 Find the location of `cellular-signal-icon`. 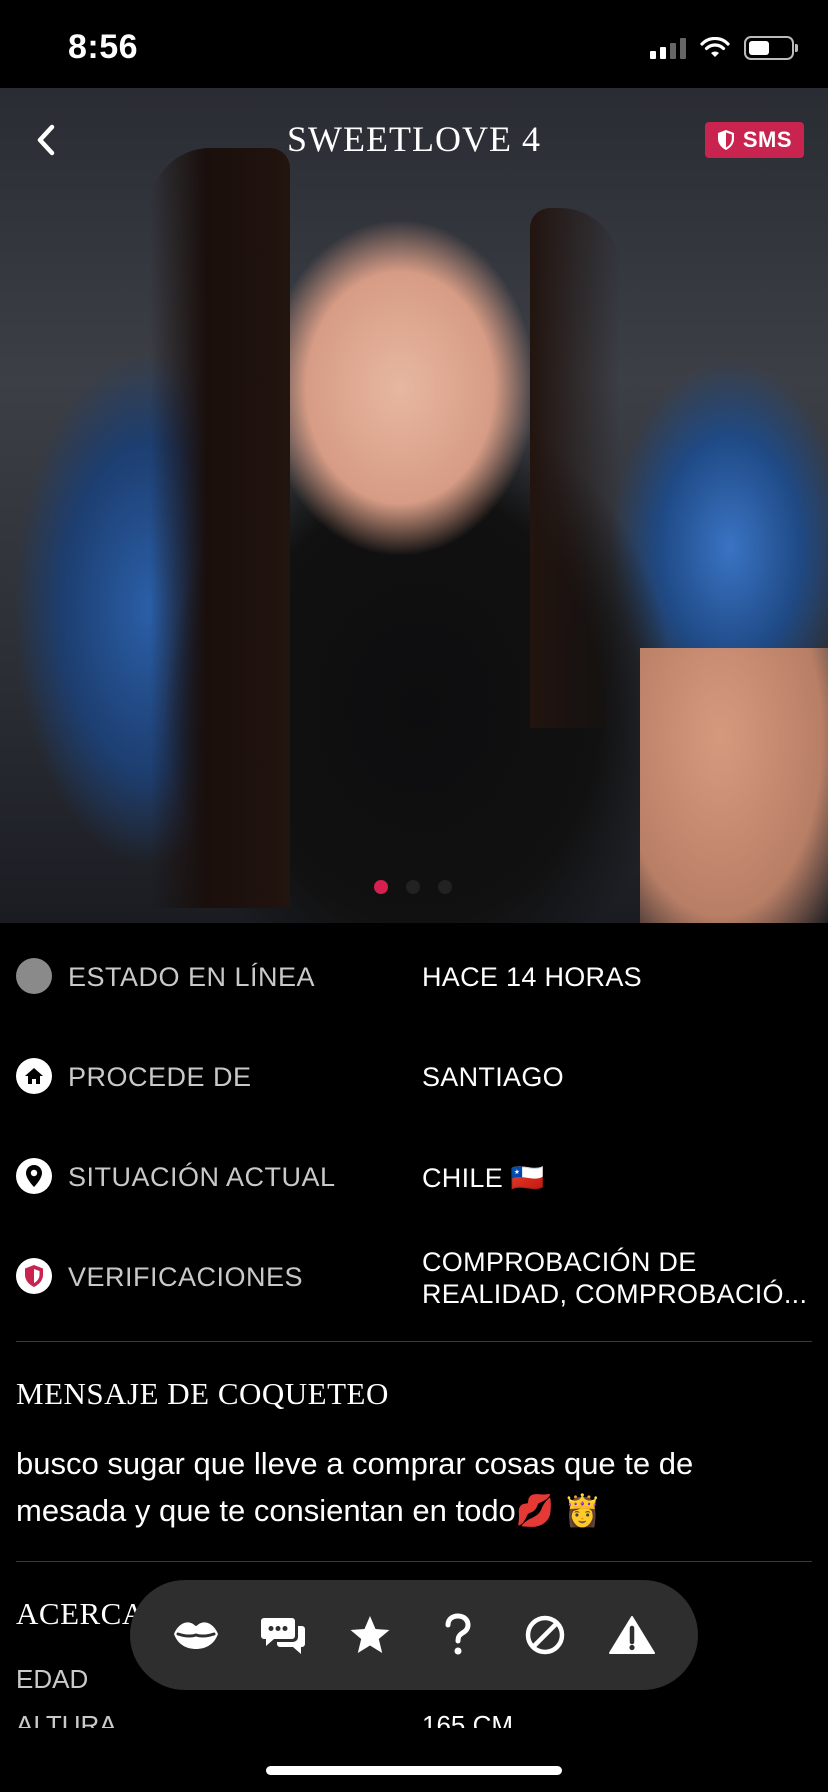

cellular-signal-icon is located at coordinates (668, 48).